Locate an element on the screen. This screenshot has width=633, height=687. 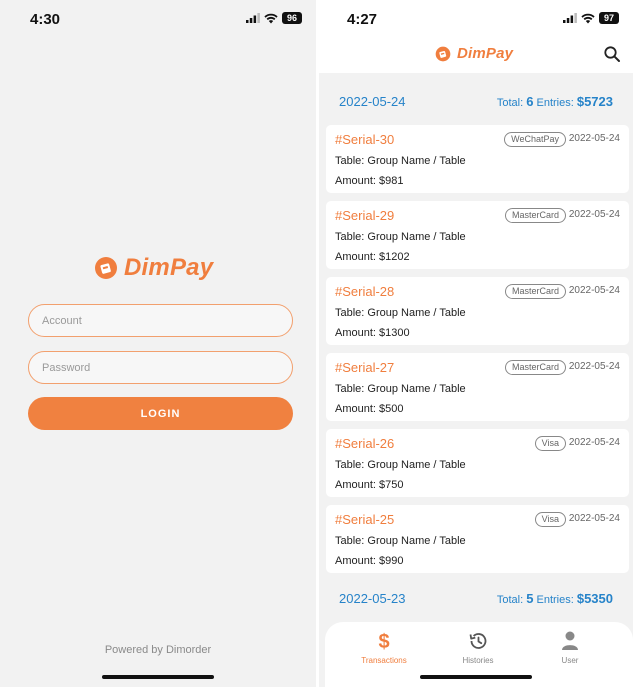
serial-number: #Serial-27 is located at coordinates (365, 367).